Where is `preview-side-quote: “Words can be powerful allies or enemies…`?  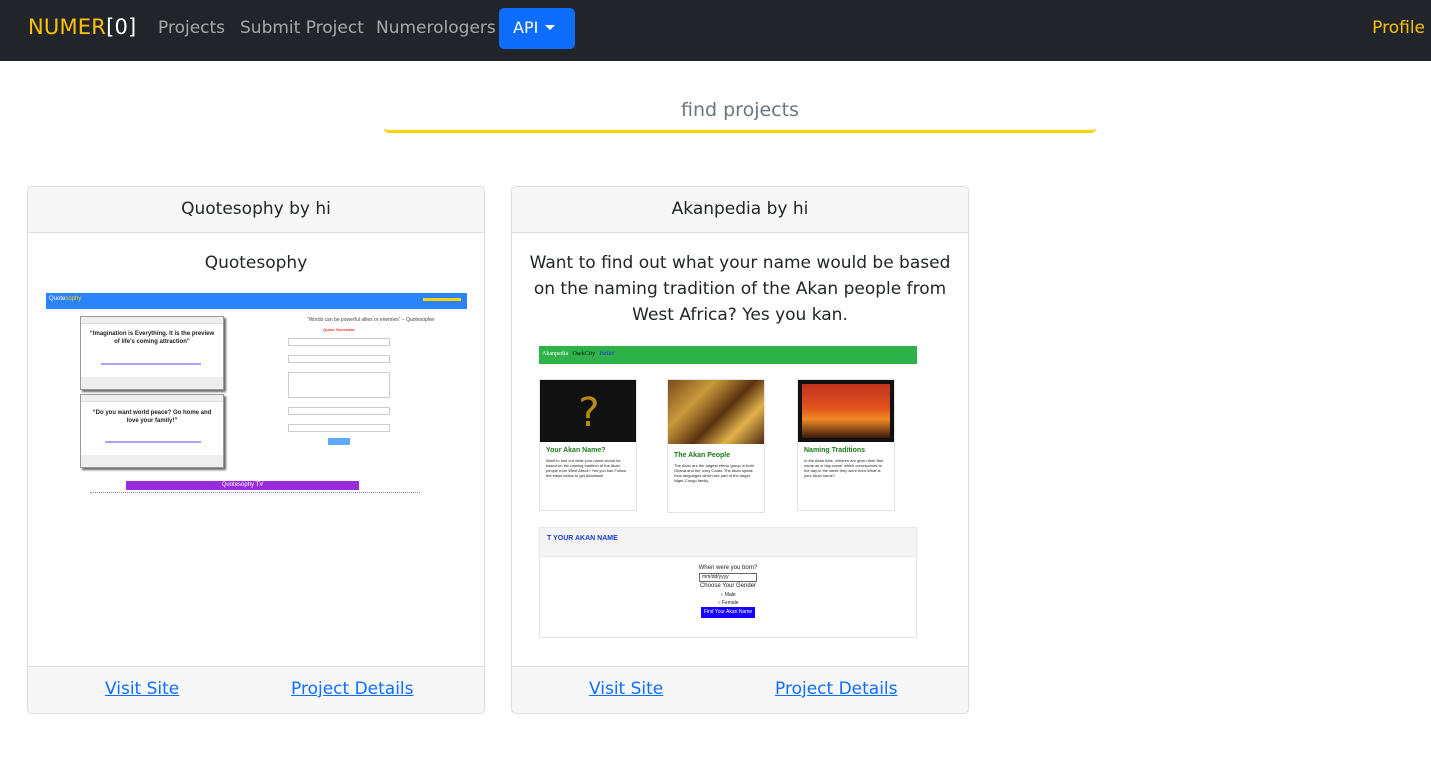 preview-side-quote: “Words can be powerful allies or enemies… is located at coordinates (371, 320).